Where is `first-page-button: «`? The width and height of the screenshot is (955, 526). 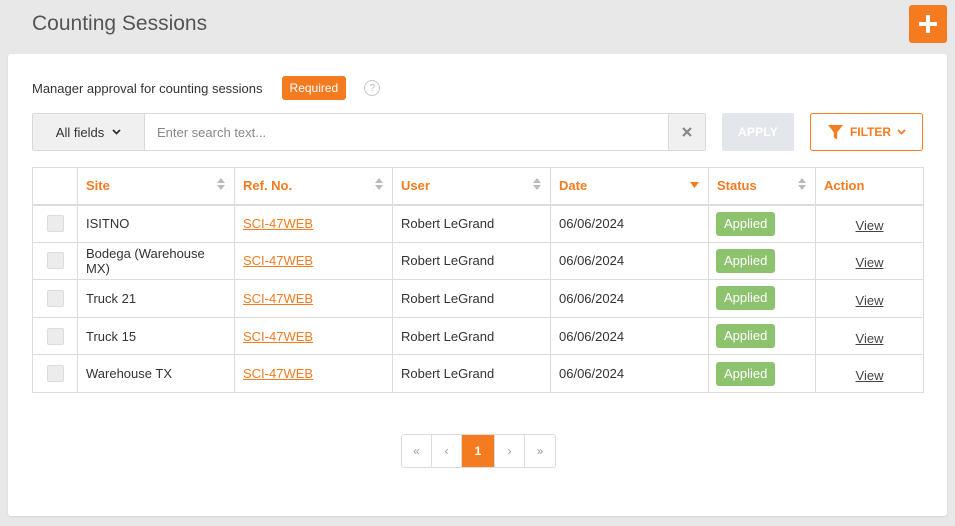 first-page-button: « is located at coordinates (417, 451).